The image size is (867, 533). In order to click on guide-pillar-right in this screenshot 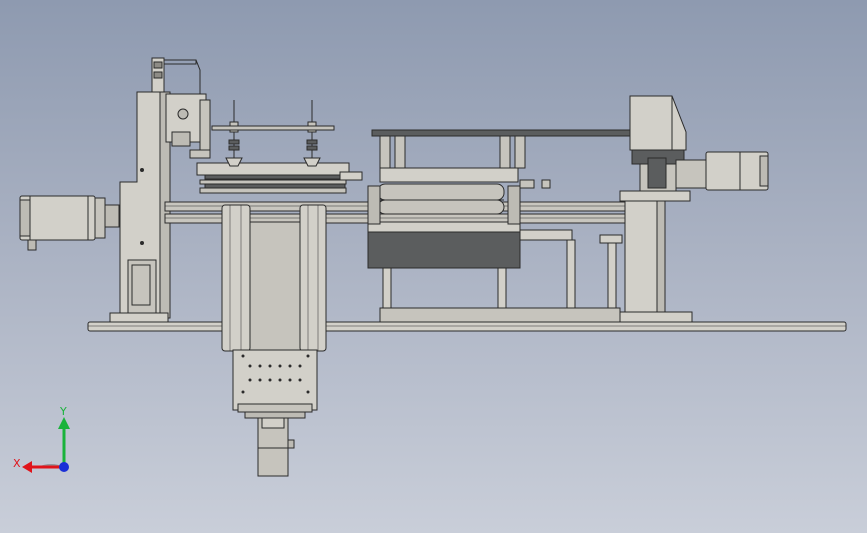, I will do `click(312, 133)`.